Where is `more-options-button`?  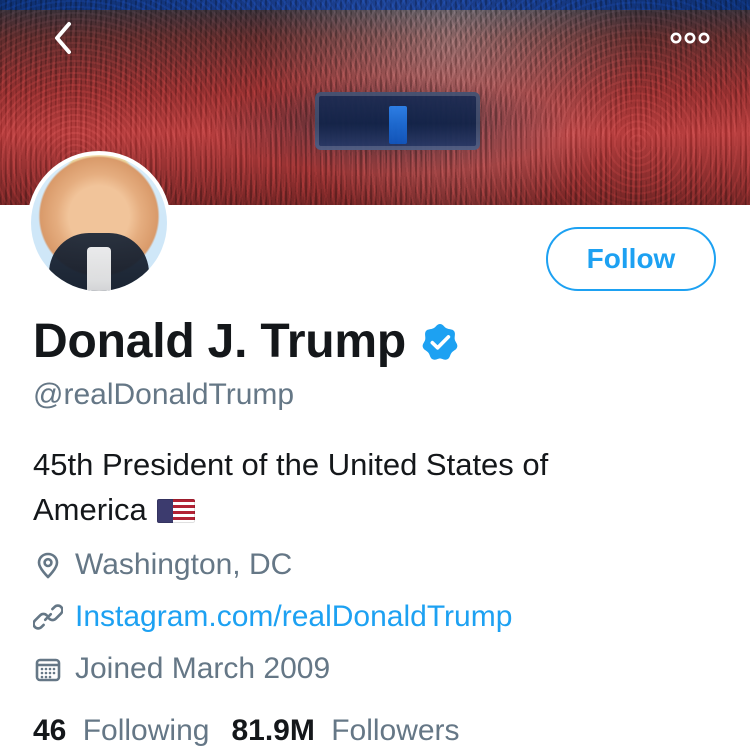
more-options-button is located at coordinates (690, 40).